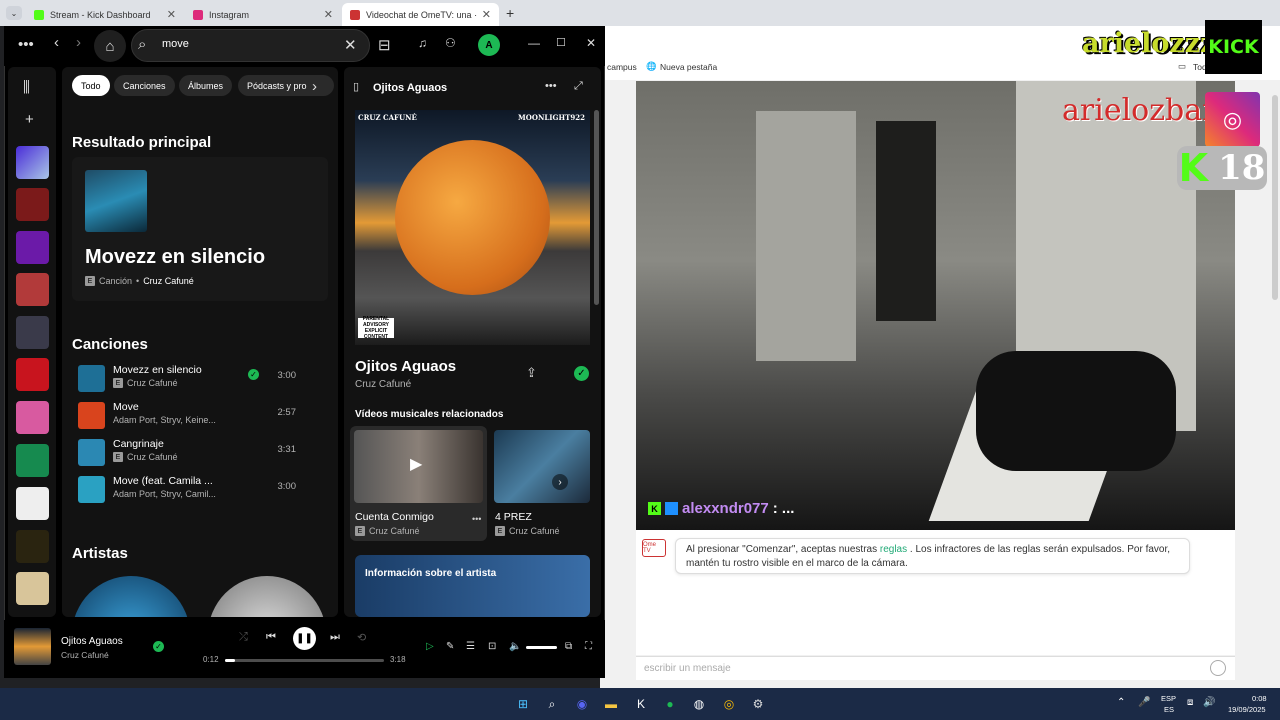 The height and width of the screenshot is (720, 1280). Describe the element at coordinates (611, 704) in the screenshot. I see `file-explorer-icon: ▬` at that location.